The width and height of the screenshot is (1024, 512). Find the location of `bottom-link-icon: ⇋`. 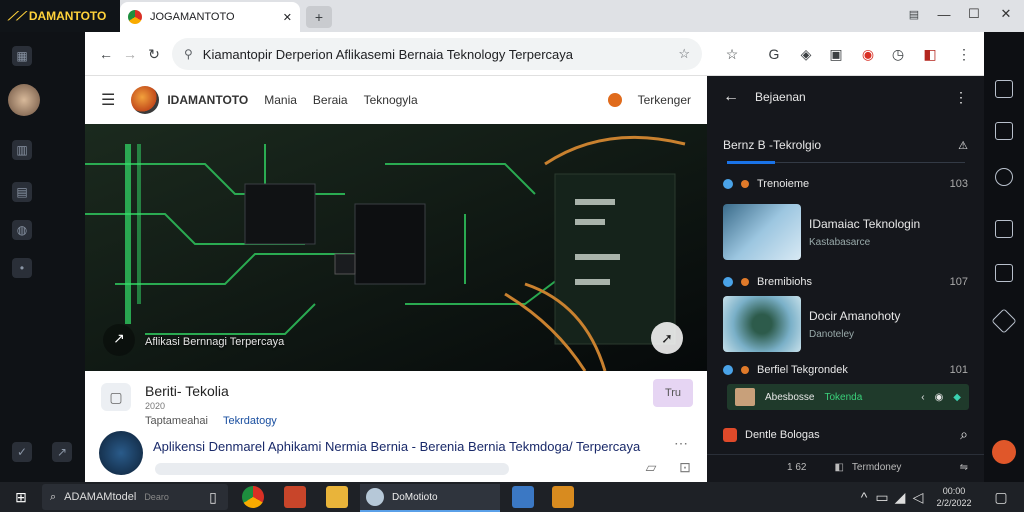

bottom-link-icon: ⇋ is located at coordinates (964, 467).